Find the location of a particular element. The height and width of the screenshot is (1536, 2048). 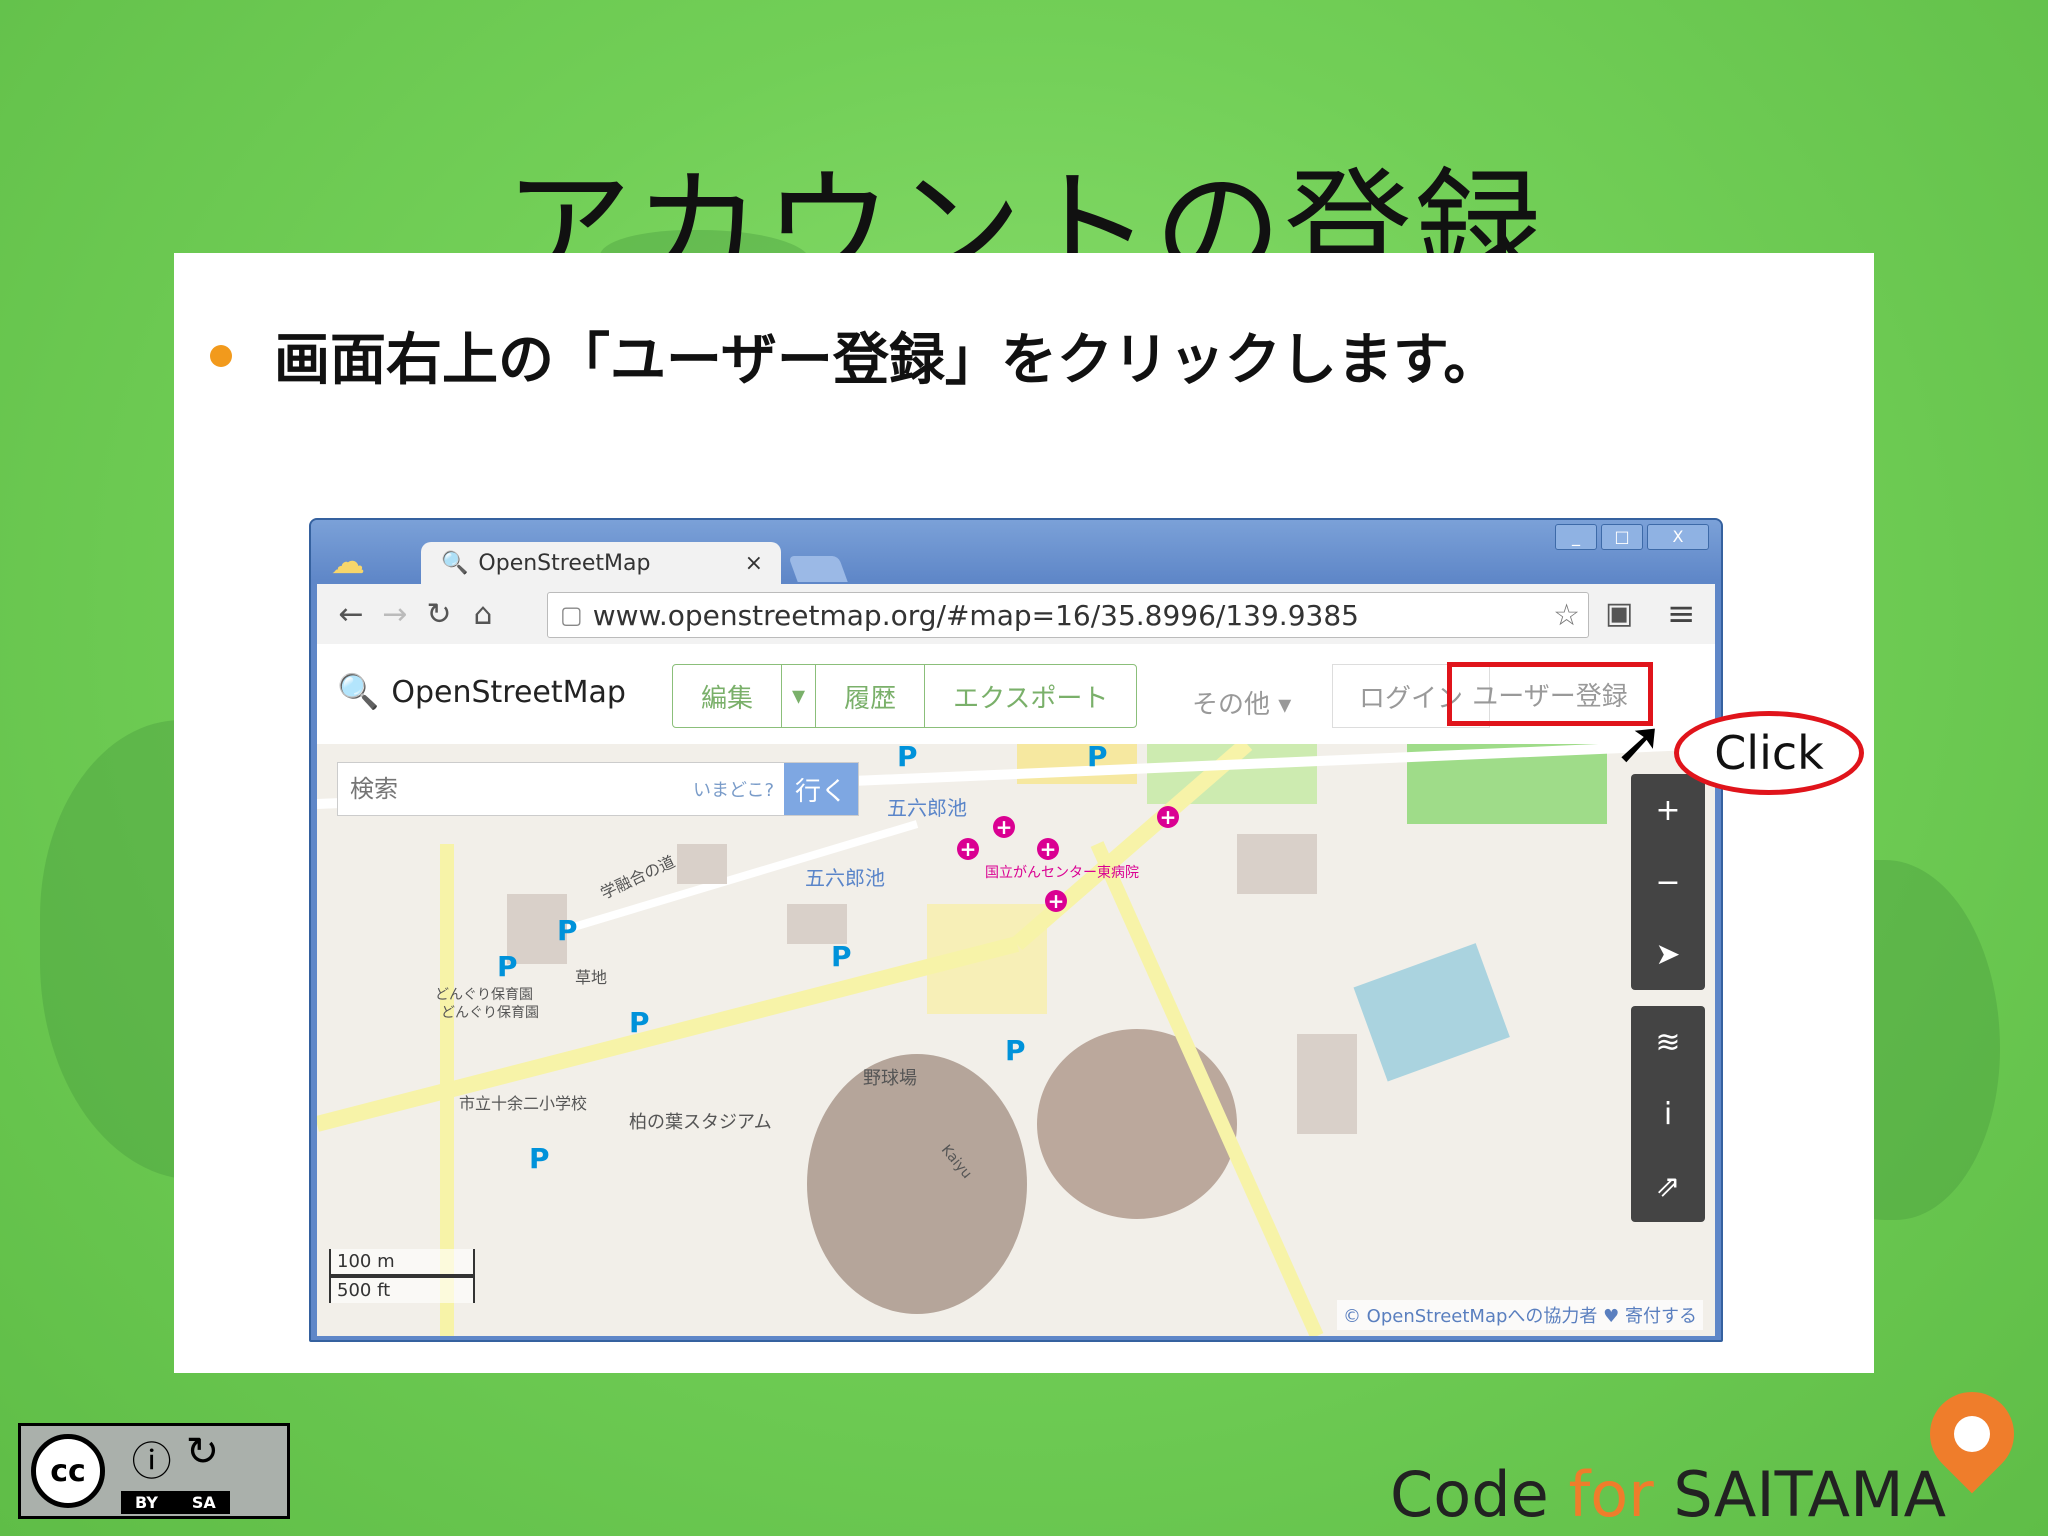

back-icon: ← is located at coordinates (351, 614).